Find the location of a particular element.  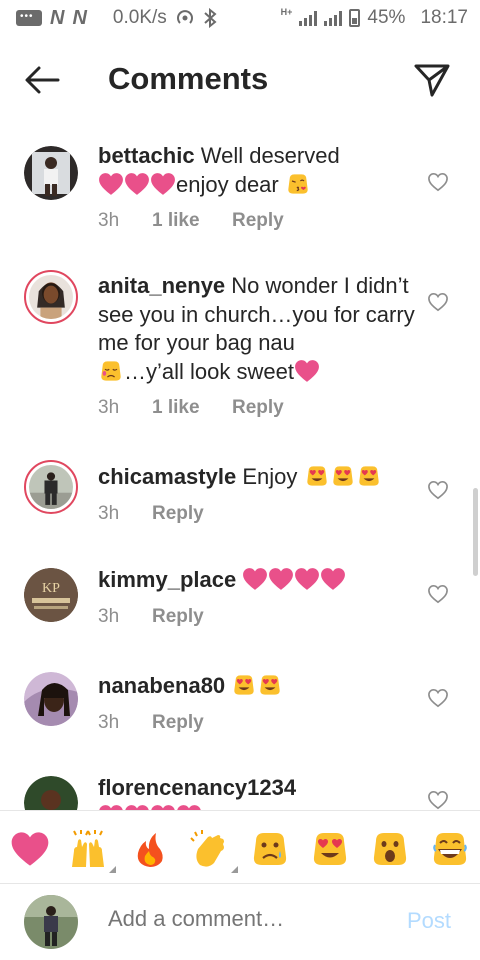

fire-emoji-button is located at coordinates (150, 849).